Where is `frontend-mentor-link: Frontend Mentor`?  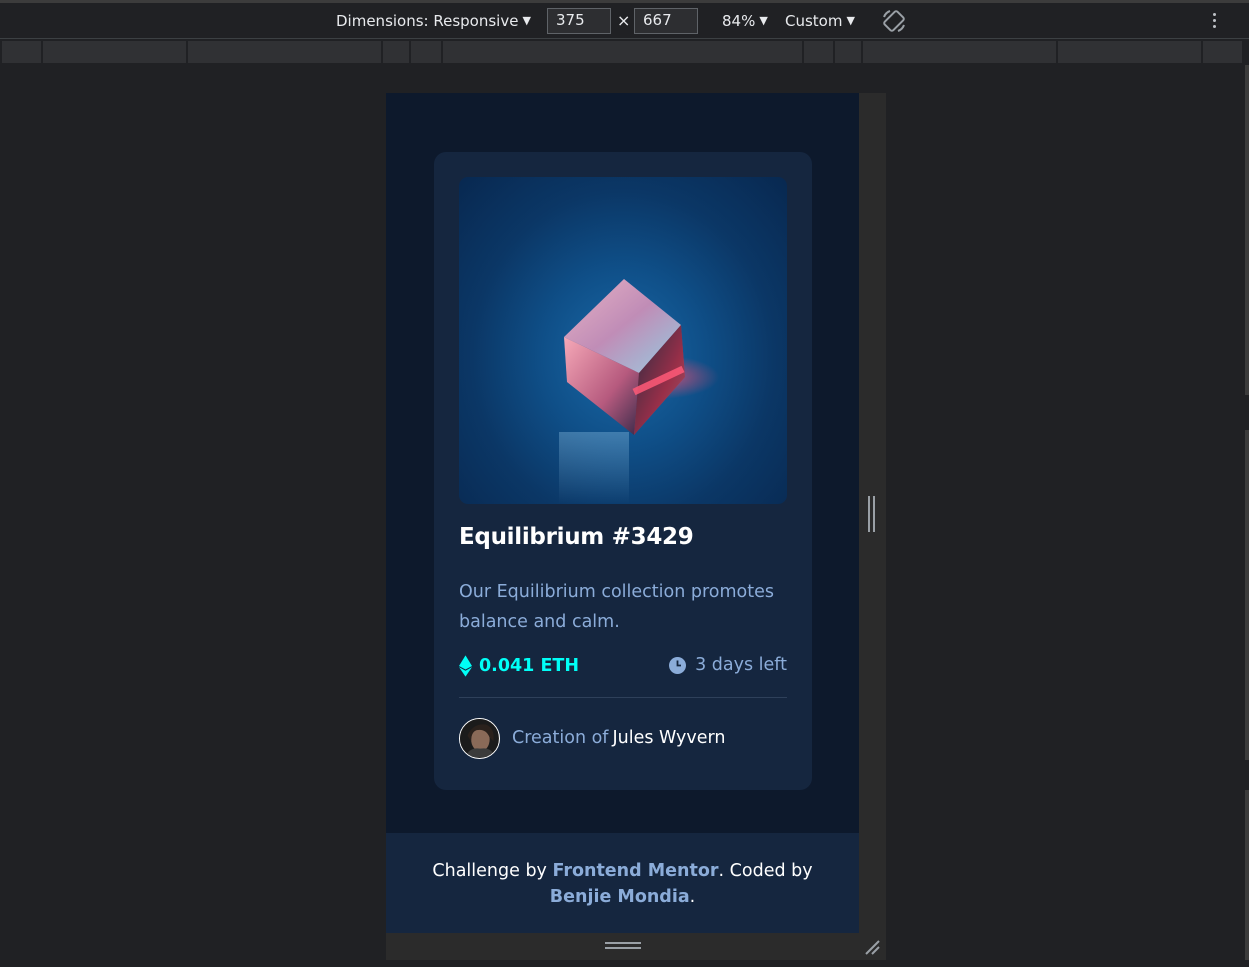 frontend-mentor-link: Frontend Mentor is located at coordinates (636, 871).